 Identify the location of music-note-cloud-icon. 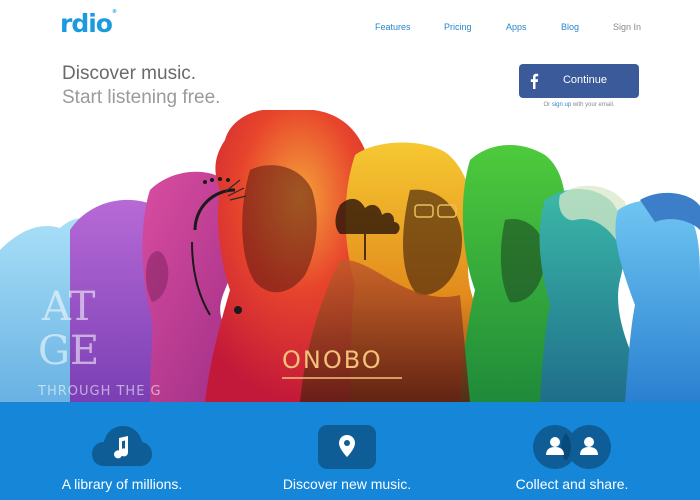
(122, 446).